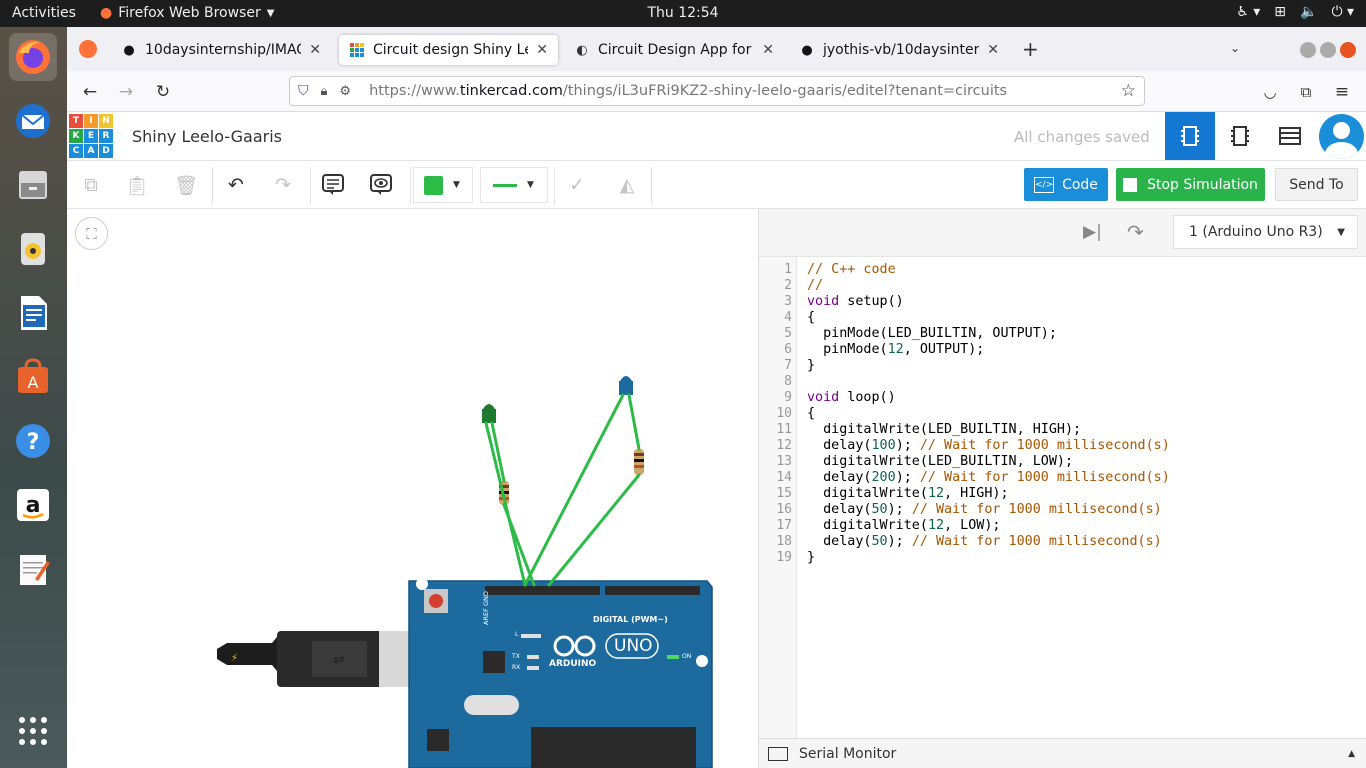  Describe the element at coordinates (33, 57) in the screenshot. I see `firefox-dock-icon` at that location.